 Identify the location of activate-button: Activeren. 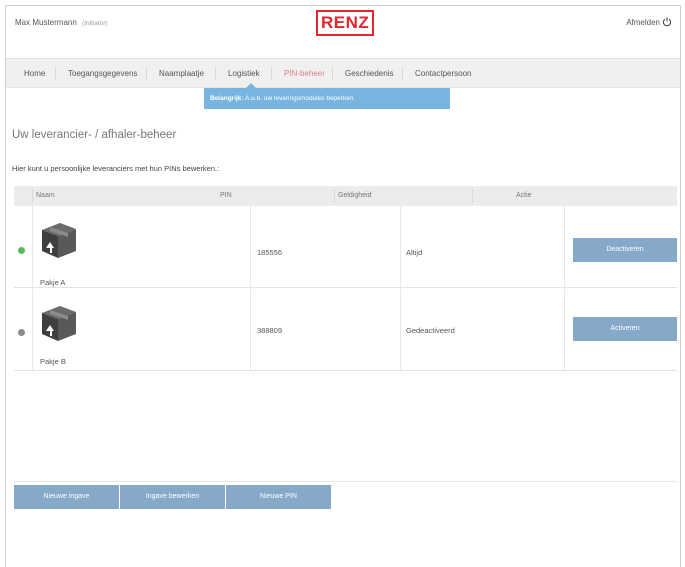
(625, 329).